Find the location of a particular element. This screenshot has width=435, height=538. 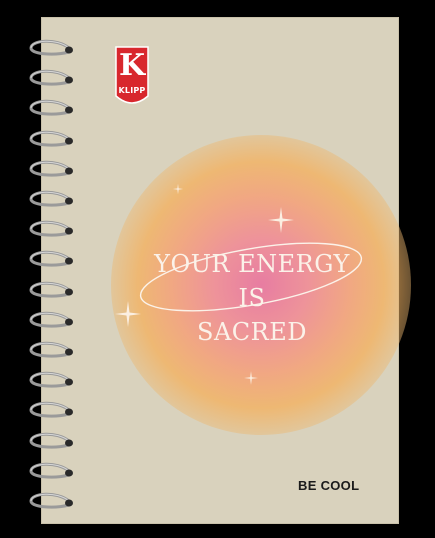

cover-quote: YOUR ENERGY IS SACRED is located at coordinates (252, 298).